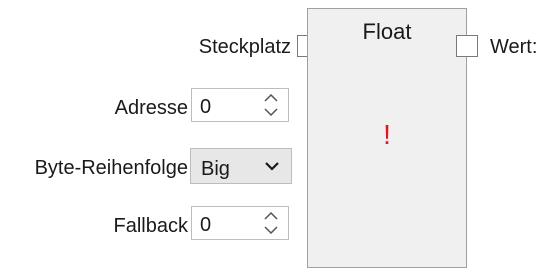  What do you see at coordinates (205, 107) in the screenshot?
I see `address-value: 0` at bounding box center [205, 107].